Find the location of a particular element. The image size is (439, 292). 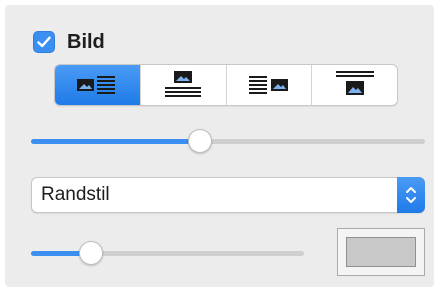

text-left-image-right-icon is located at coordinates (268, 85).